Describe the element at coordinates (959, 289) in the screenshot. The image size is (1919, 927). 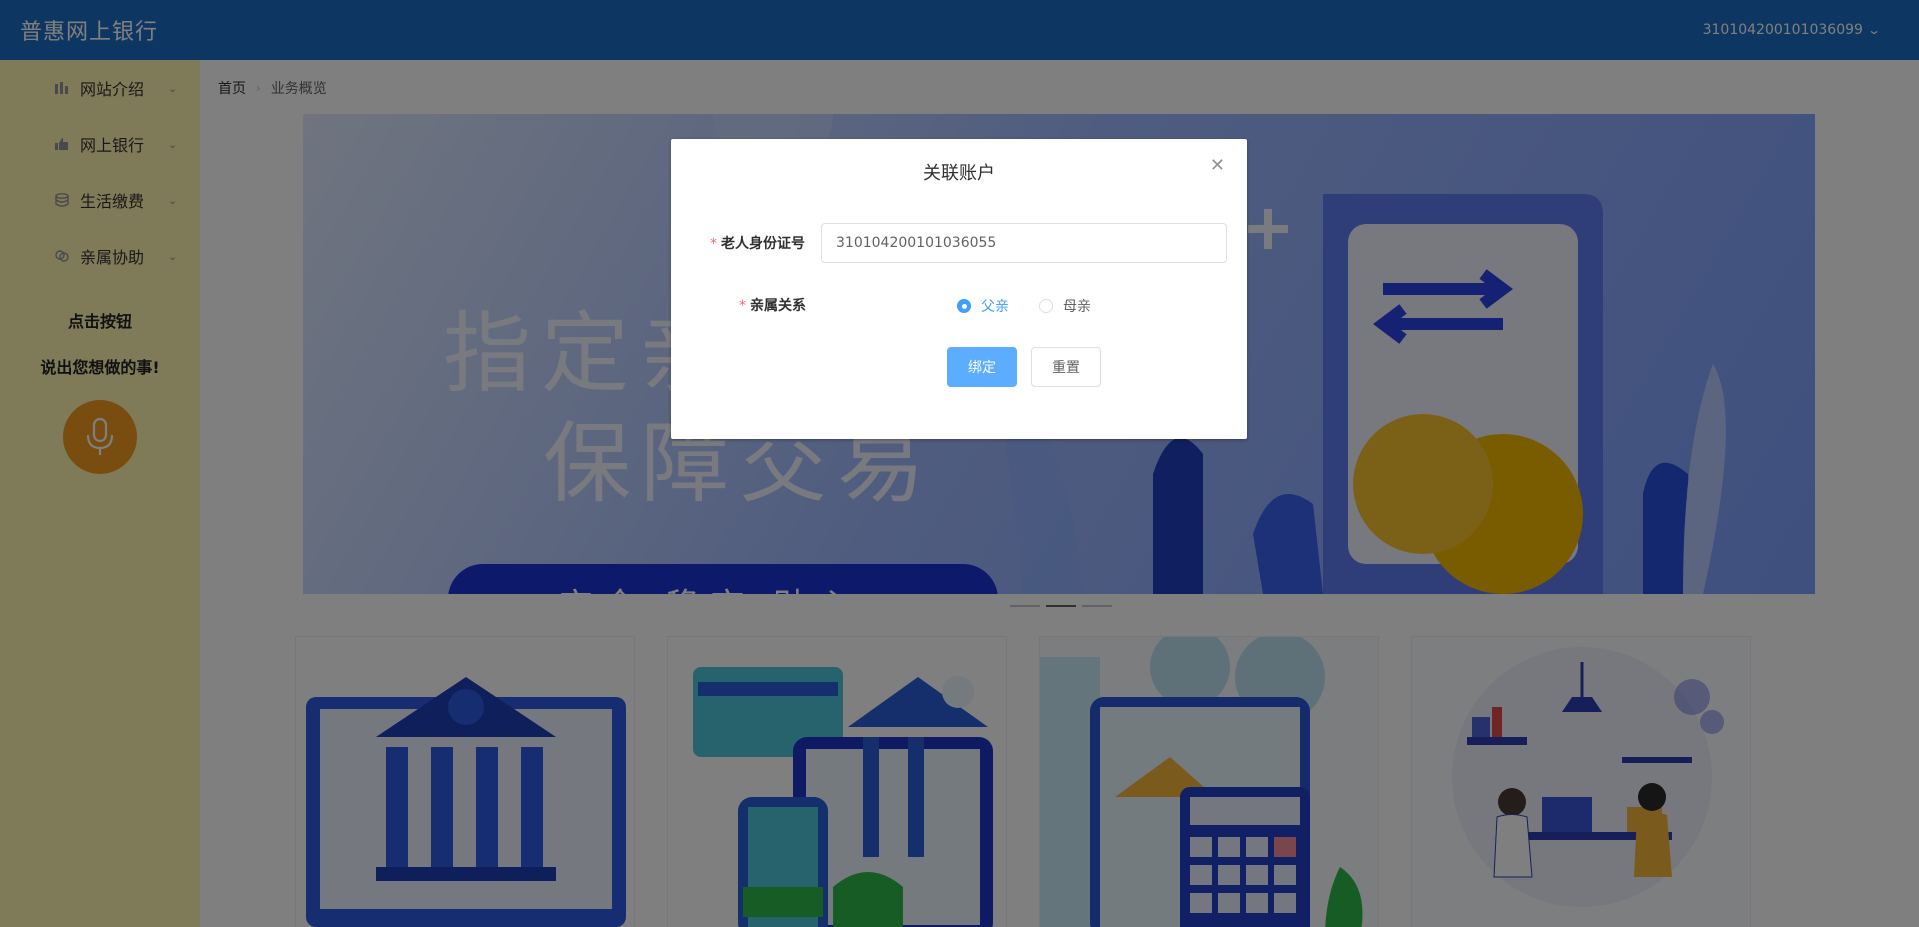
I see `link-account-dialog: 关联账户 ✕ *老人身份证号 *亲属关系 父亲 母亲 绑定 重置` at that location.